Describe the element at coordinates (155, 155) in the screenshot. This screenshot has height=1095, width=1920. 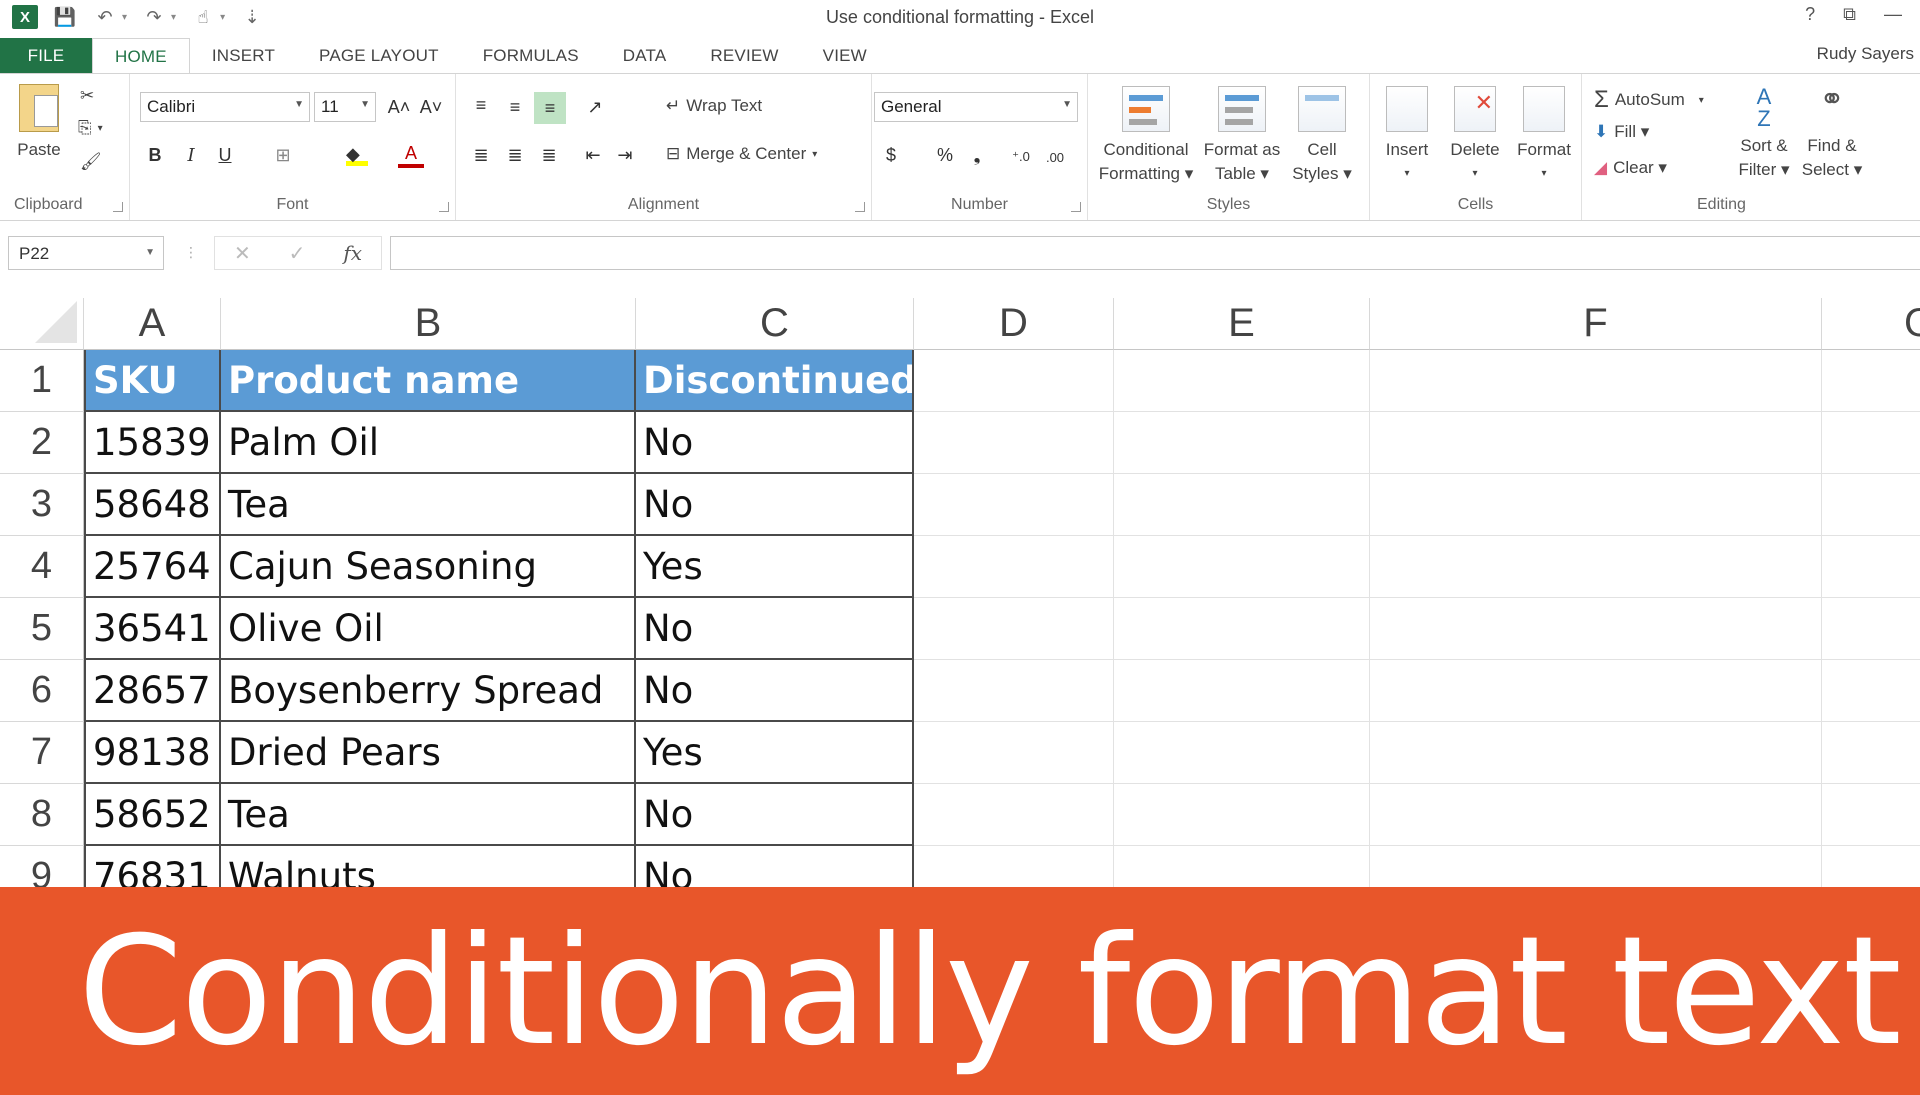
I see `bold-button: B` at that location.